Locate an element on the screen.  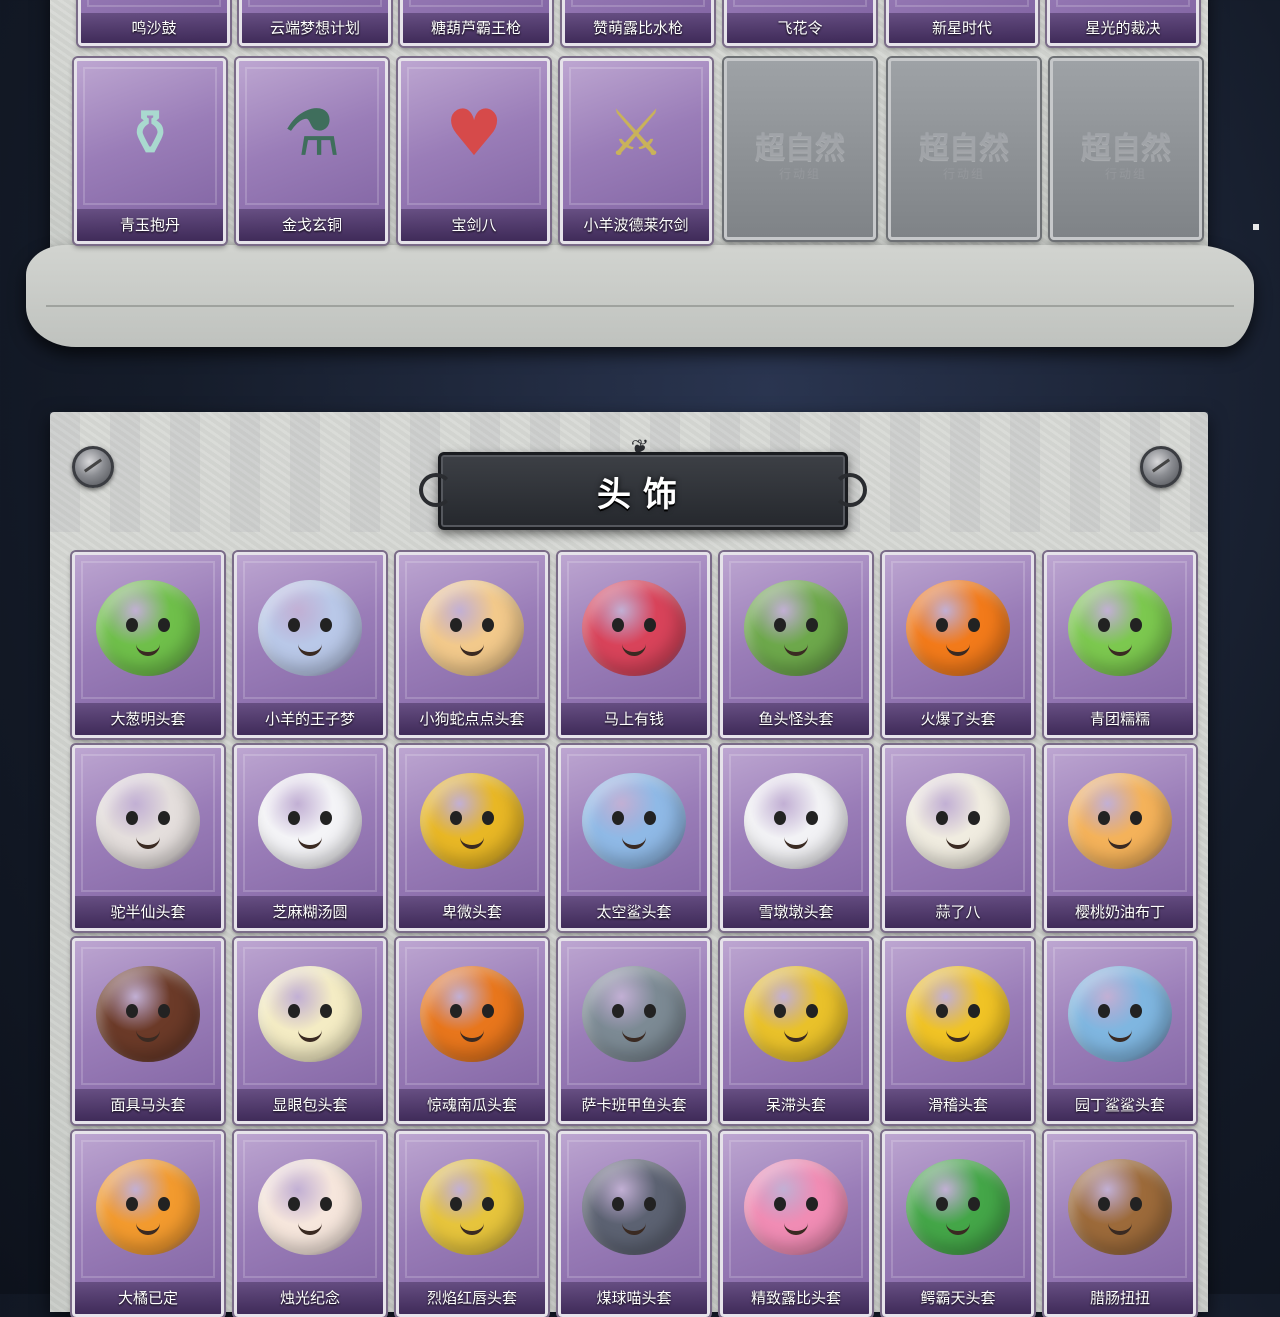
headwear-card: 小狗蛇点点头套 is located at coordinates (472, 645).